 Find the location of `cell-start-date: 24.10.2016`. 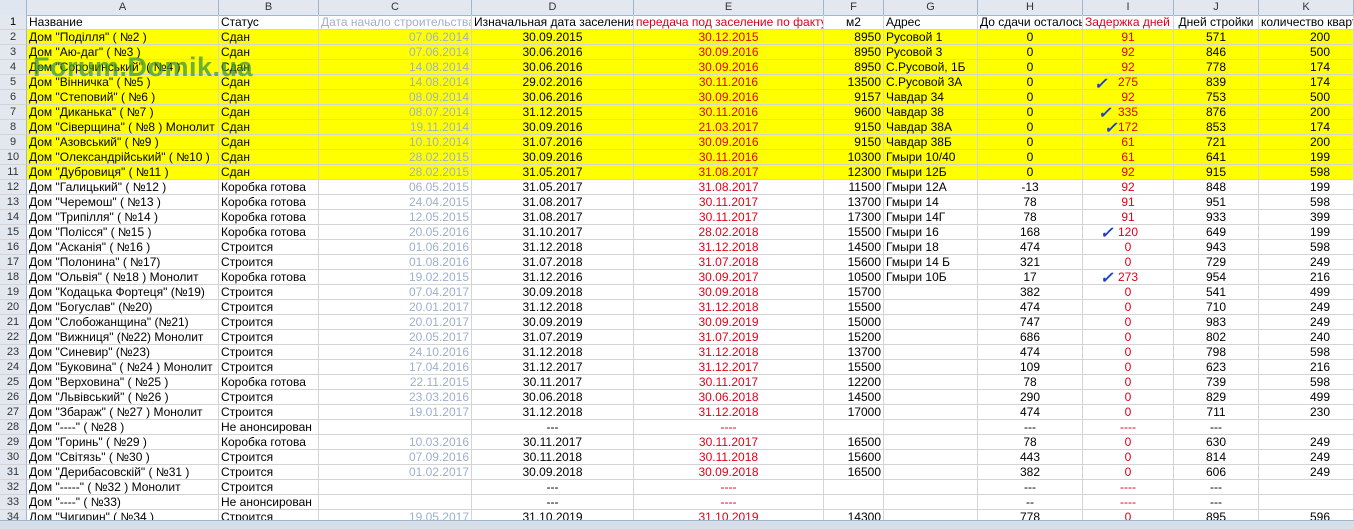

cell-start-date: 24.10.2016 is located at coordinates (395, 352).